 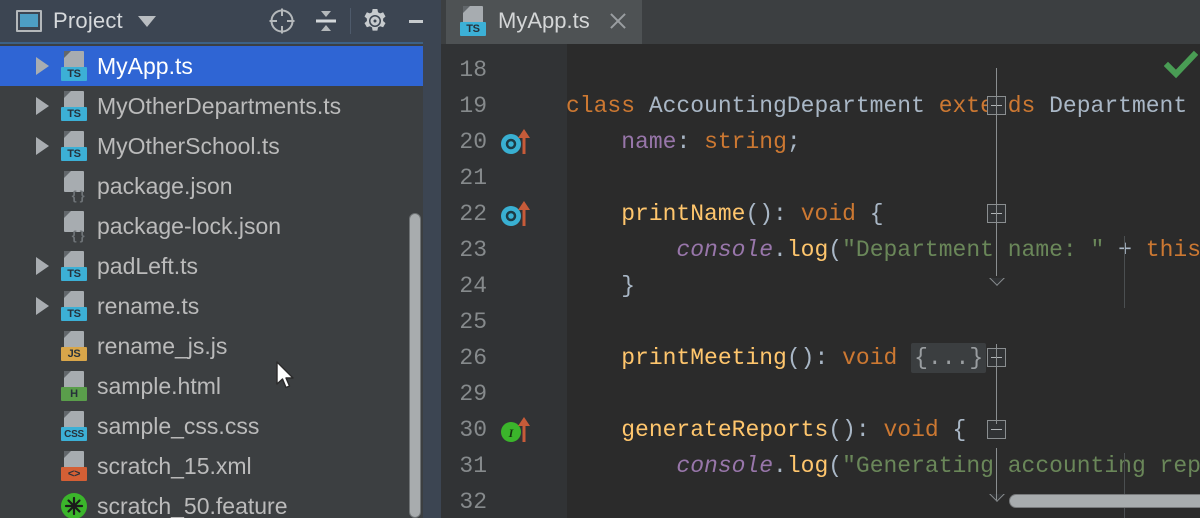 What do you see at coordinates (282, 21) in the screenshot?
I see `select-opened-file-icon` at bounding box center [282, 21].